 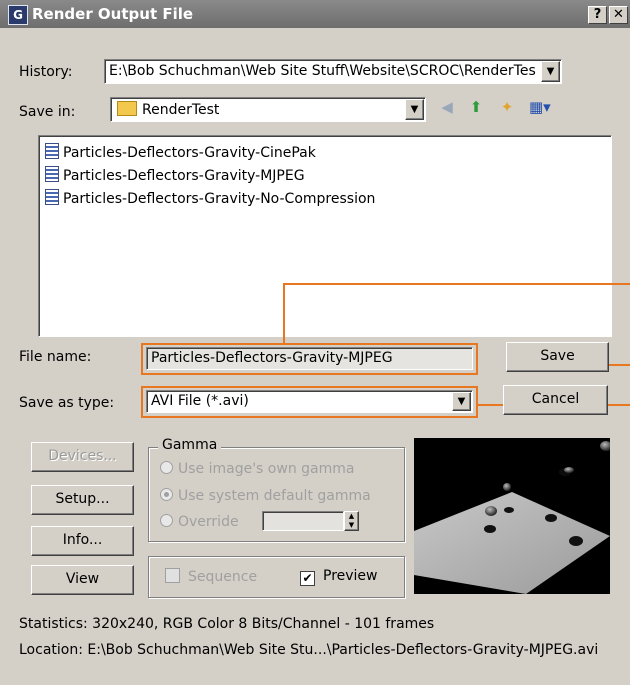 What do you see at coordinates (211, 576) in the screenshot?
I see `sequence-checkbox: Sequence` at bounding box center [211, 576].